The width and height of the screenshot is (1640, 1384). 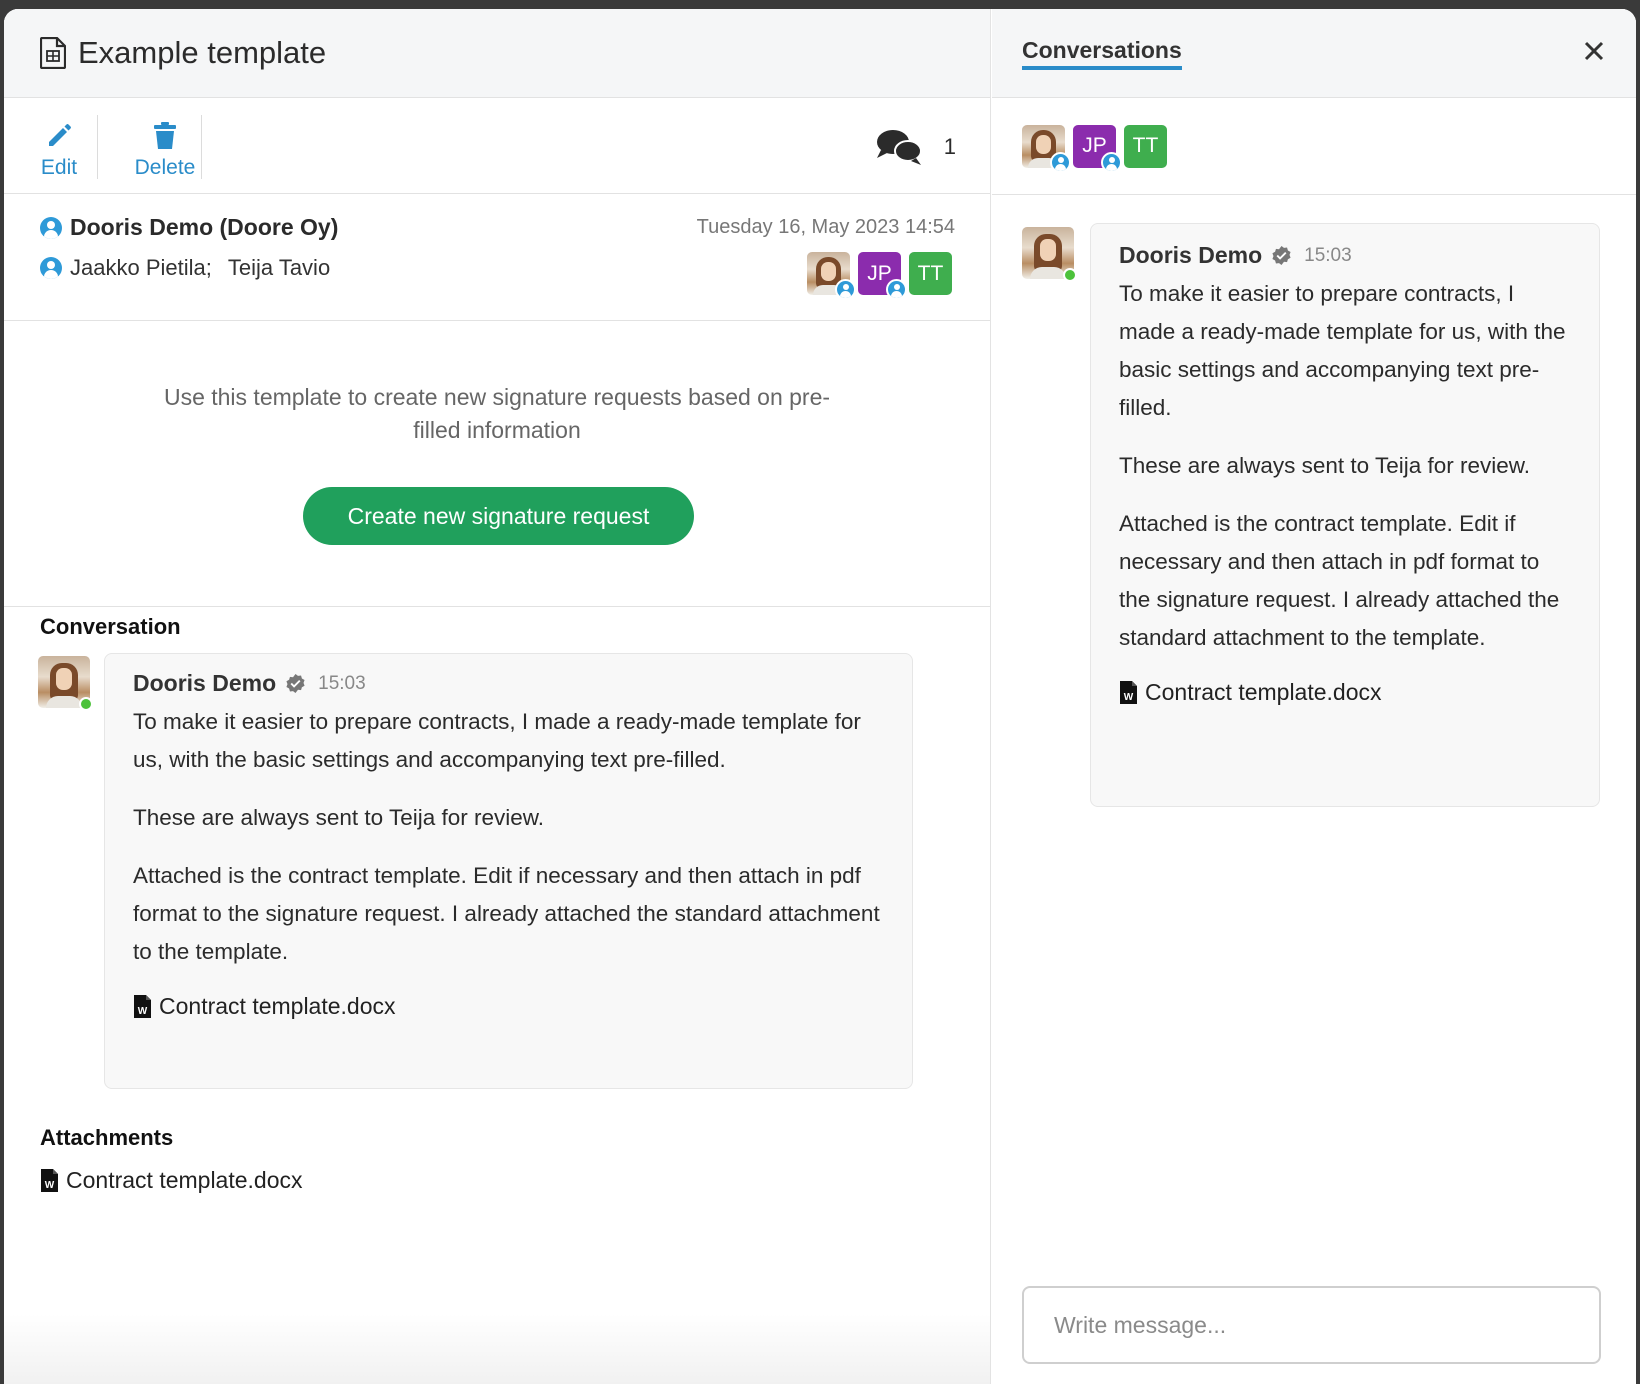 What do you see at coordinates (497, 53) in the screenshot?
I see `template-header: Example template` at bounding box center [497, 53].